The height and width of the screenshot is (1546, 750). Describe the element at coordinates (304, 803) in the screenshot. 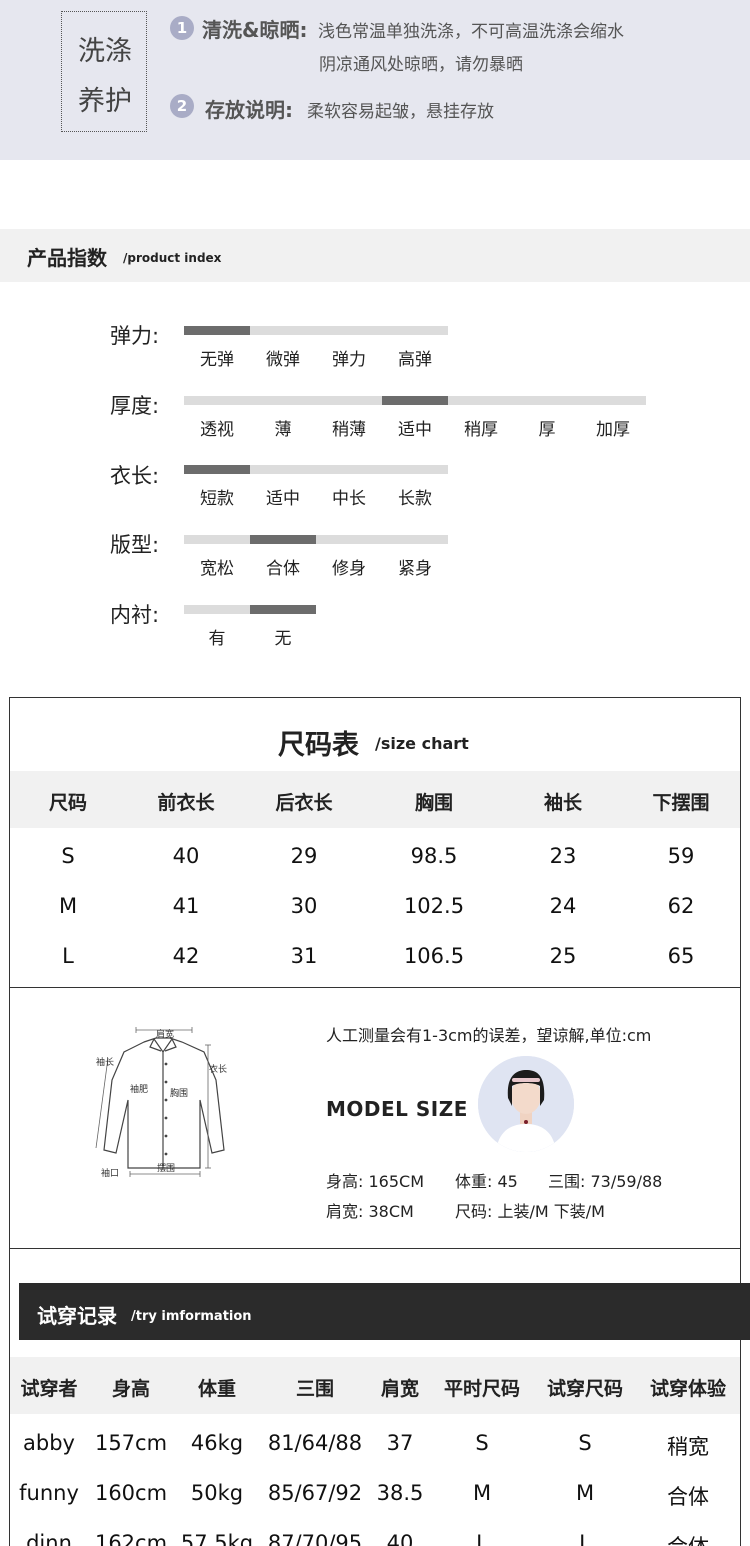

I see `size-chart-column-header: 后衣长` at that location.